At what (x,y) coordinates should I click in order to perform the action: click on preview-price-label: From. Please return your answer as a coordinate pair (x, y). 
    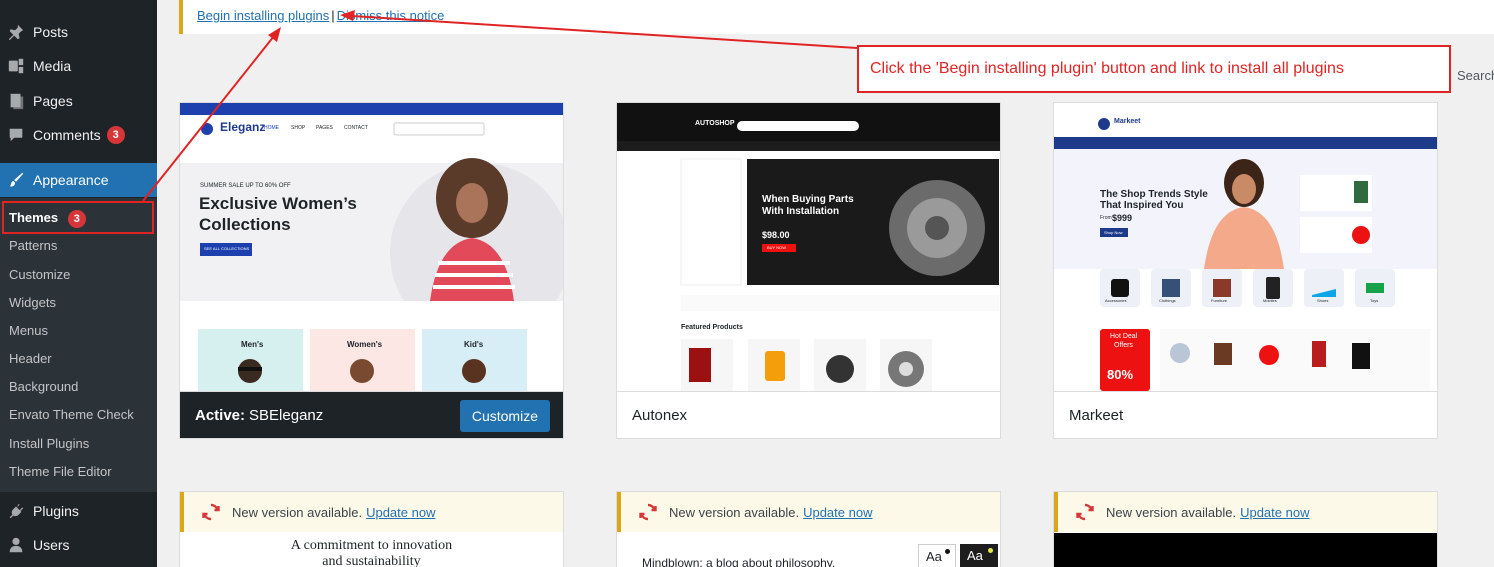
    Looking at the image, I should click on (1106, 218).